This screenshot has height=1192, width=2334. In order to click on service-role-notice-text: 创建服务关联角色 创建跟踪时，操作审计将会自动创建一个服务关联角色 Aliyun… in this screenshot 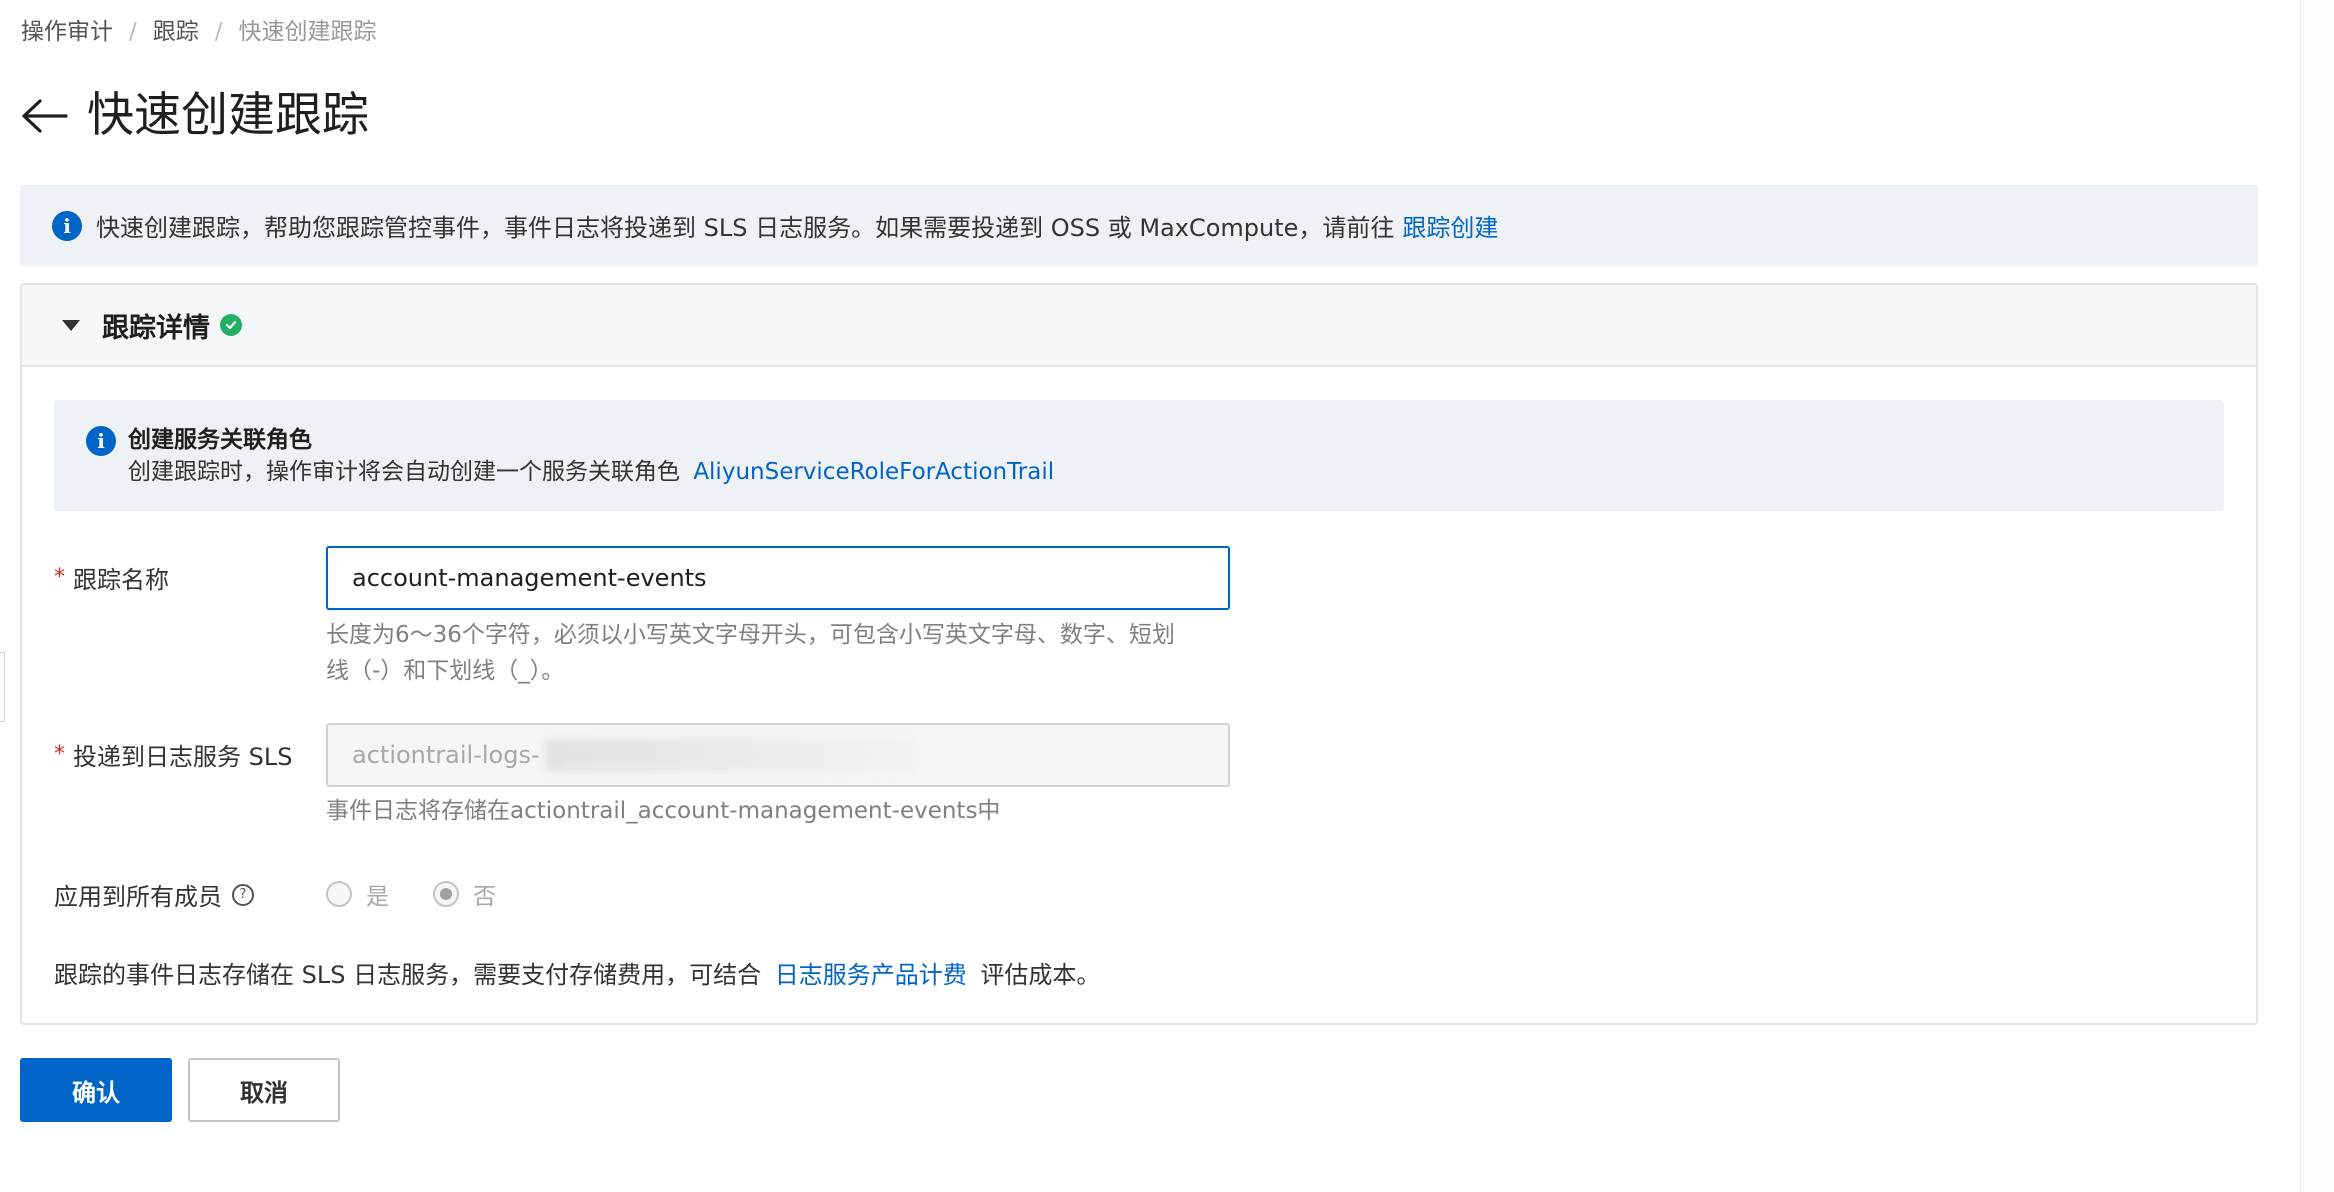, I will do `click(591, 456)`.